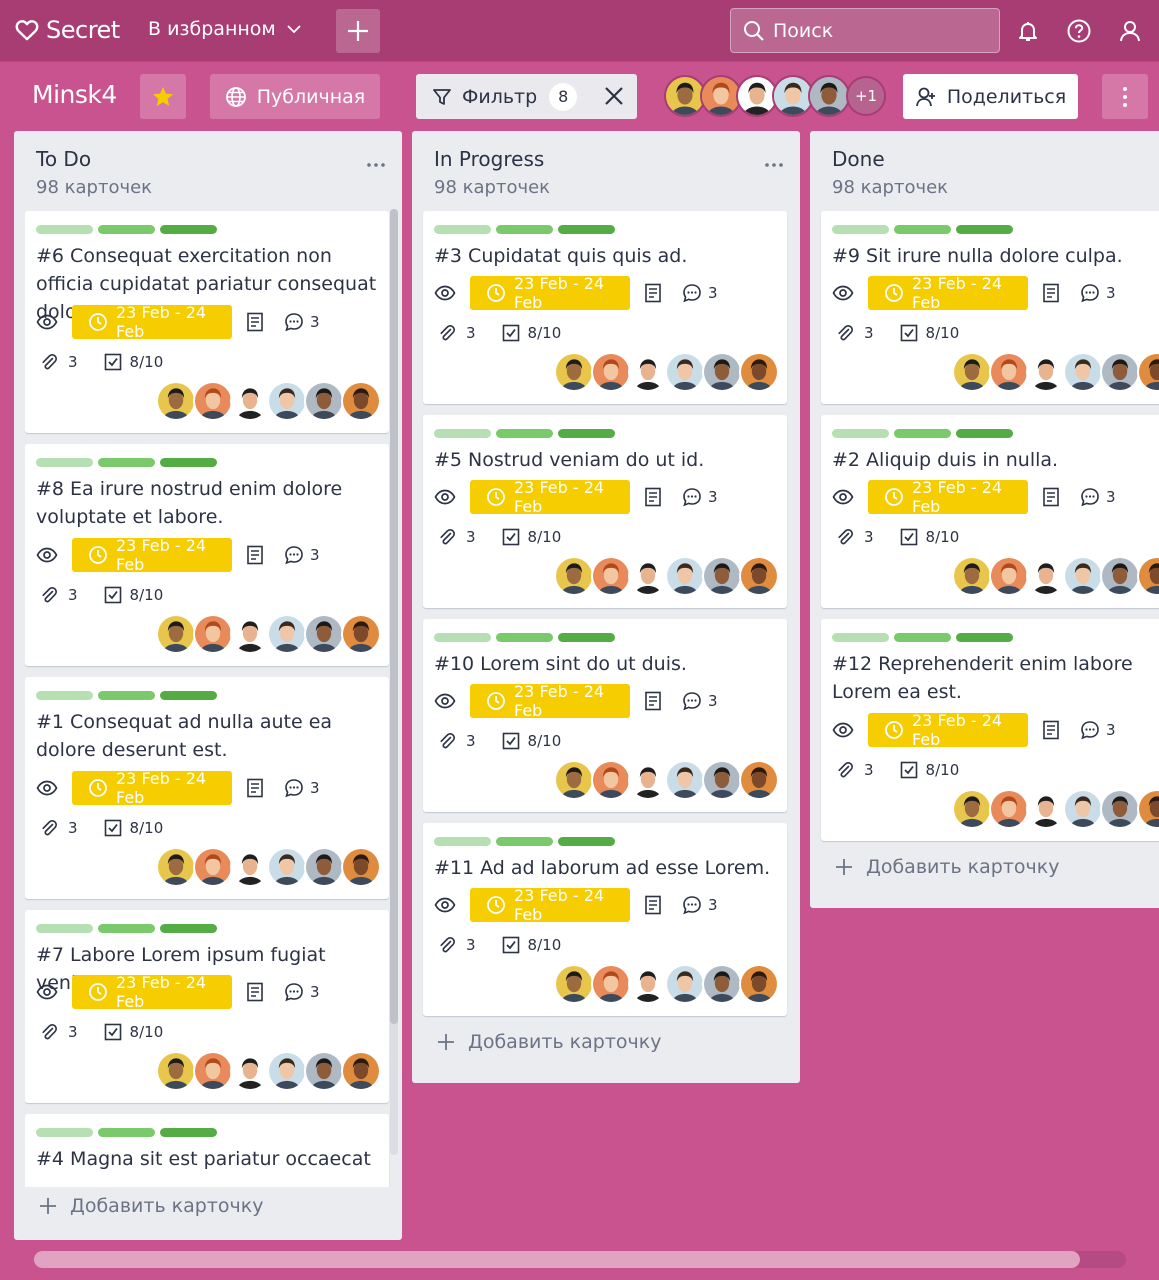  I want to click on card-title: #9 Sit irure nulla dolore culpa., so click(995, 256).